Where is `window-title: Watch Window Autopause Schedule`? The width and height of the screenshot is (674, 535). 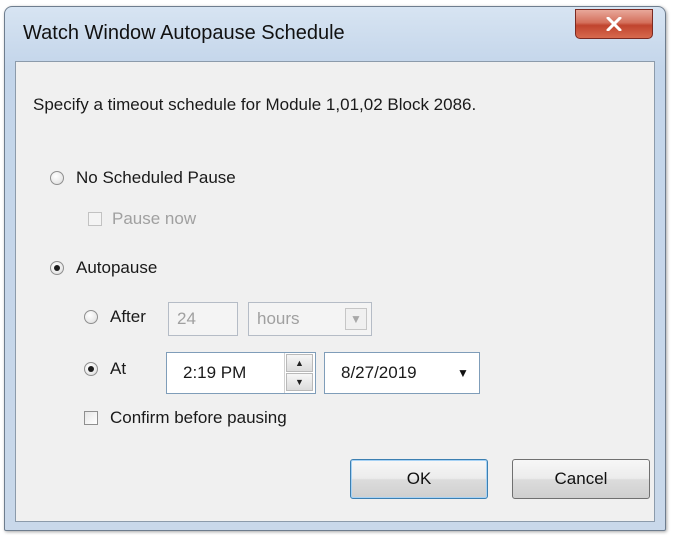 window-title: Watch Window Autopause Schedule is located at coordinates (184, 33).